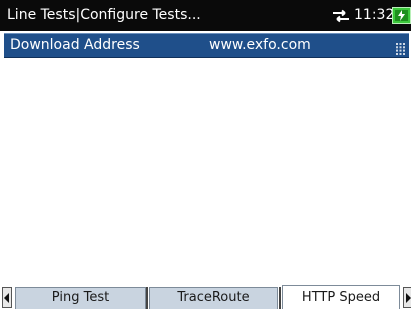 The width and height of the screenshot is (411, 309). I want to click on title-bar: Line Tests|Configure Tests... 11:32, so click(205, 15).